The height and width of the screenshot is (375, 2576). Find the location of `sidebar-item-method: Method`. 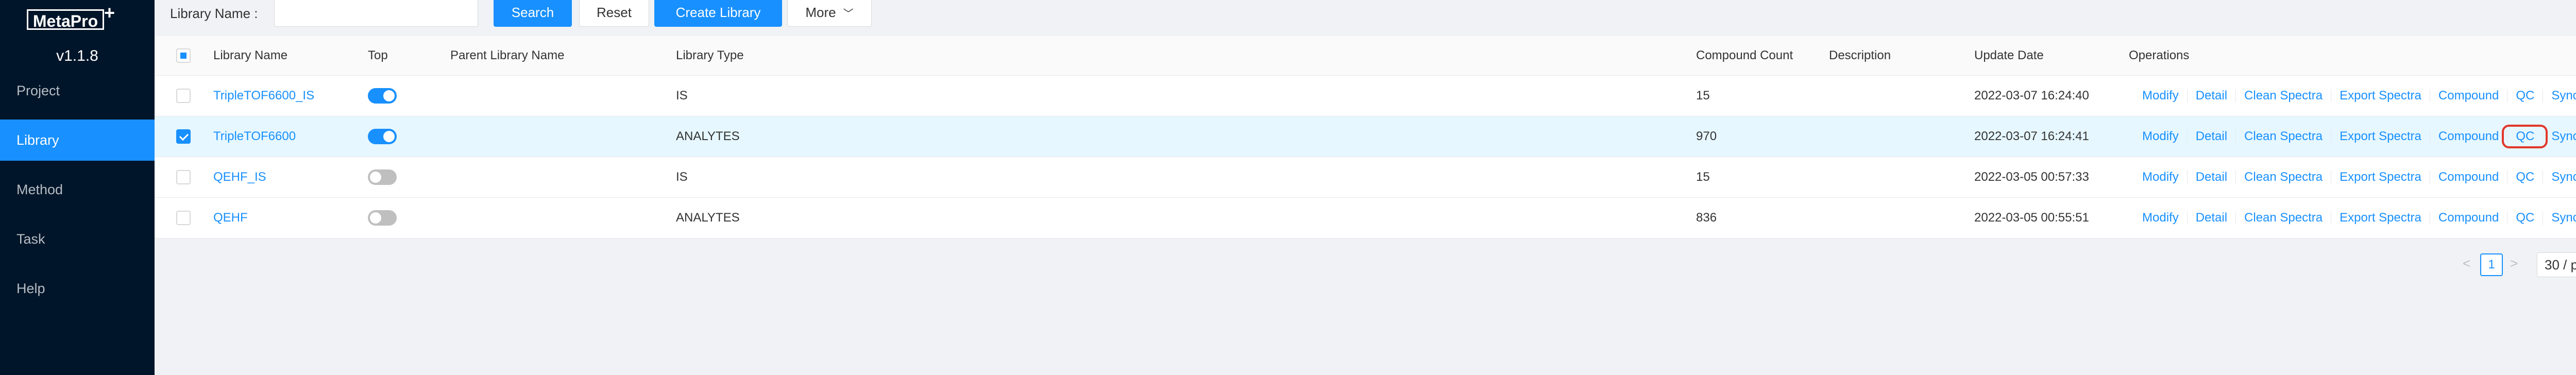

sidebar-item-method: Method is located at coordinates (77, 189).